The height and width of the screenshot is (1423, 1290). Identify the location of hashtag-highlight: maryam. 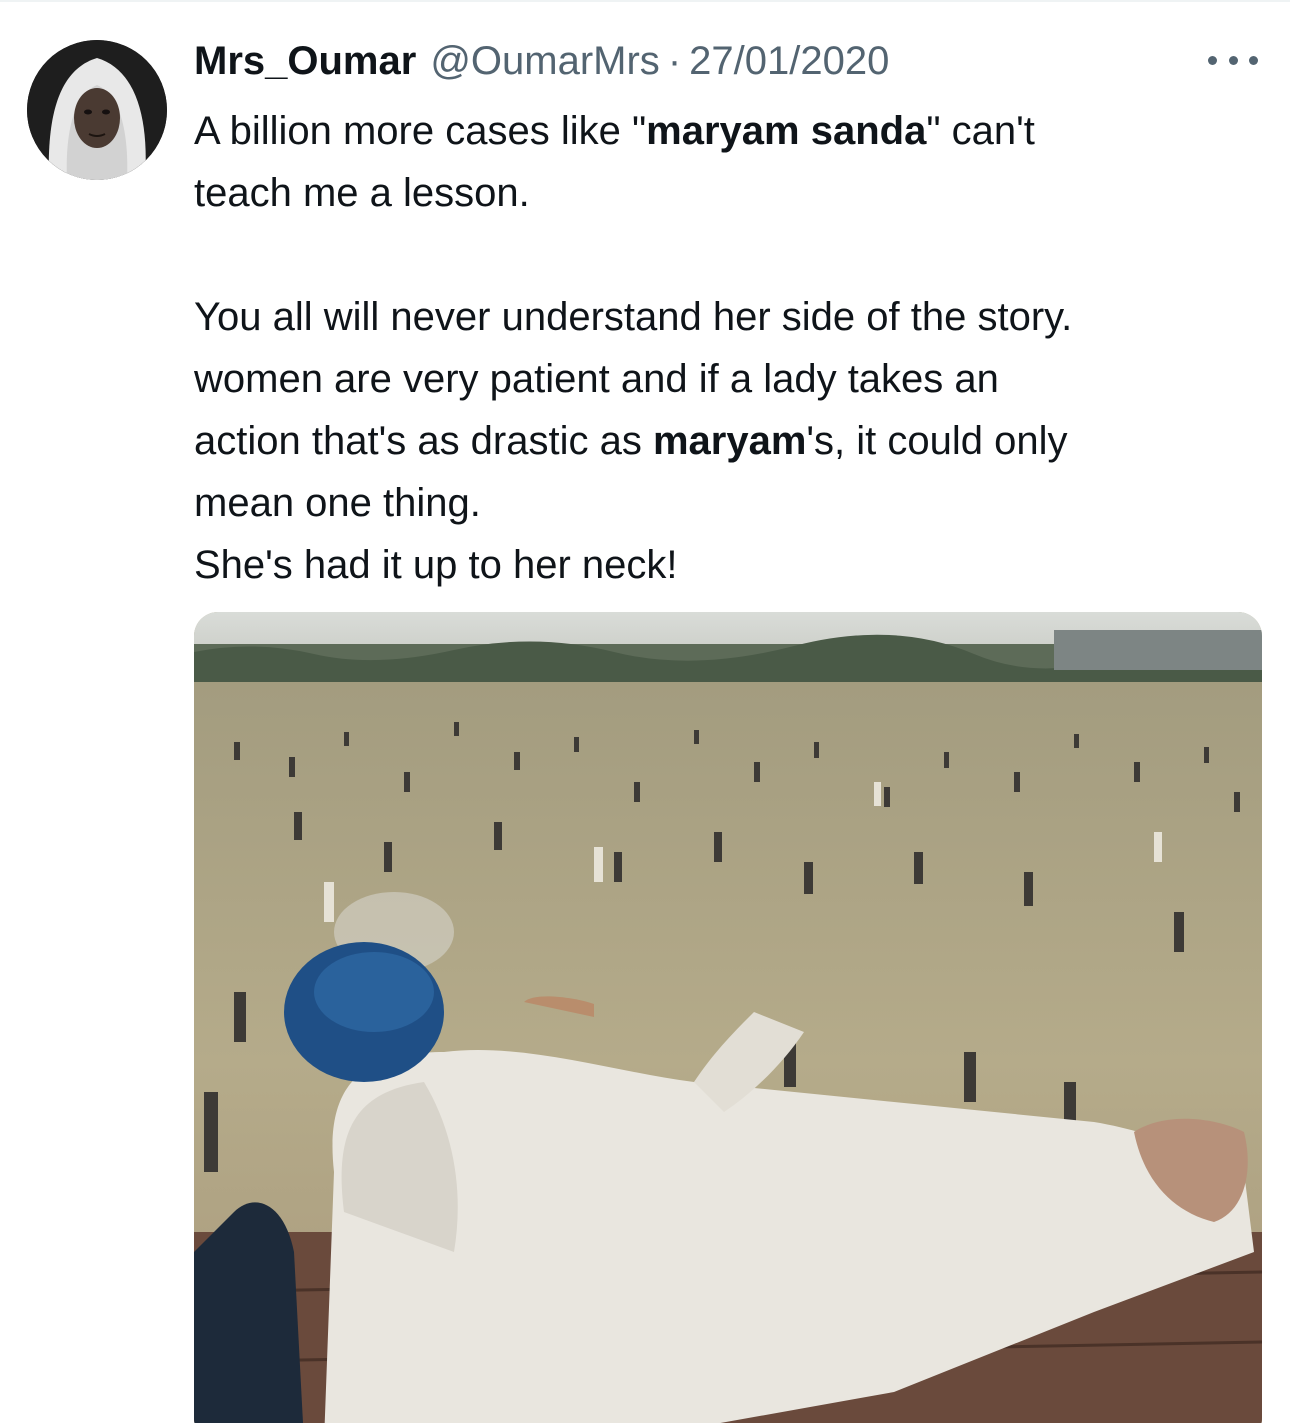
(729, 441).